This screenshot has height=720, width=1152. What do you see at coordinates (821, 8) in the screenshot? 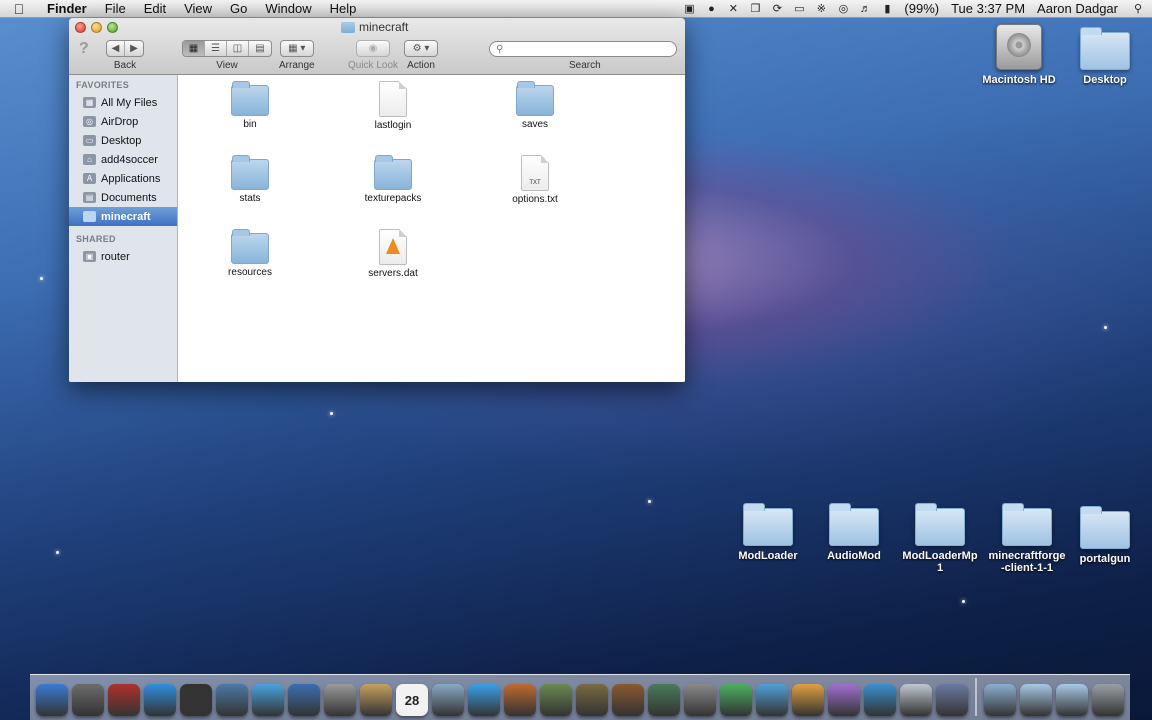
I see `bluetooth-icon: ※` at bounding box center [821, 8].